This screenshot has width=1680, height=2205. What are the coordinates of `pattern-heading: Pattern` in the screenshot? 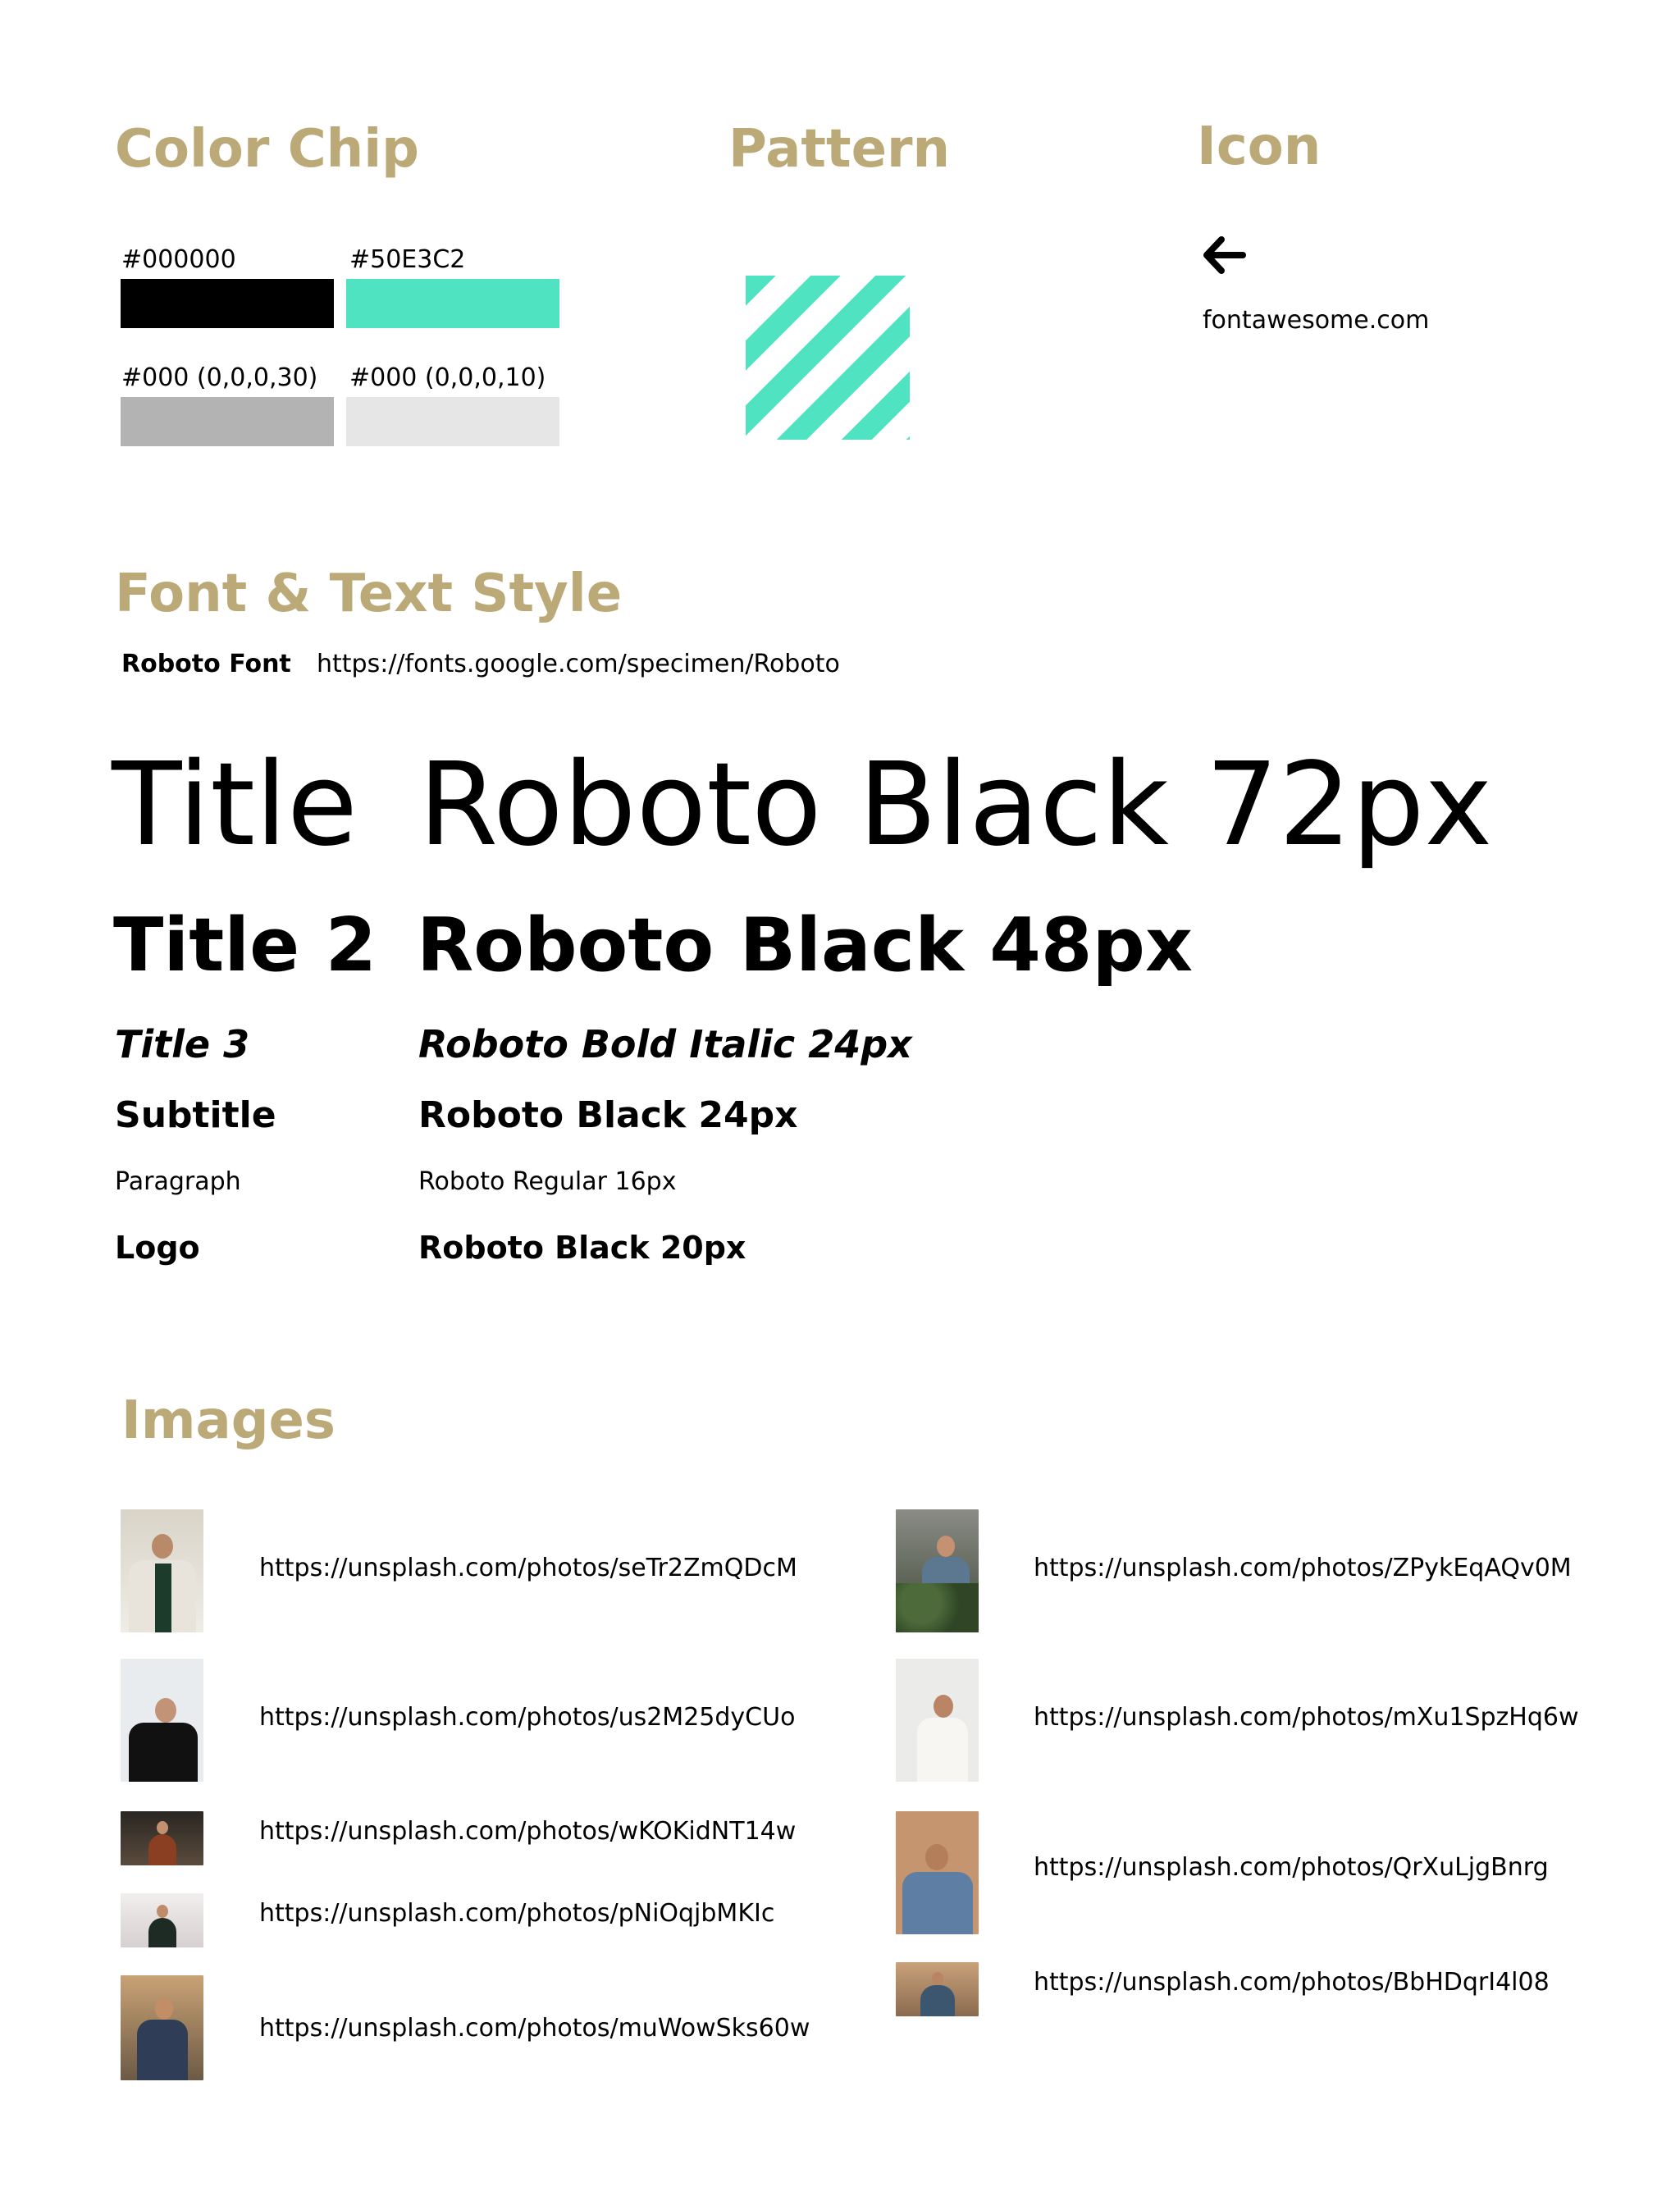 It's located at (840, 149).